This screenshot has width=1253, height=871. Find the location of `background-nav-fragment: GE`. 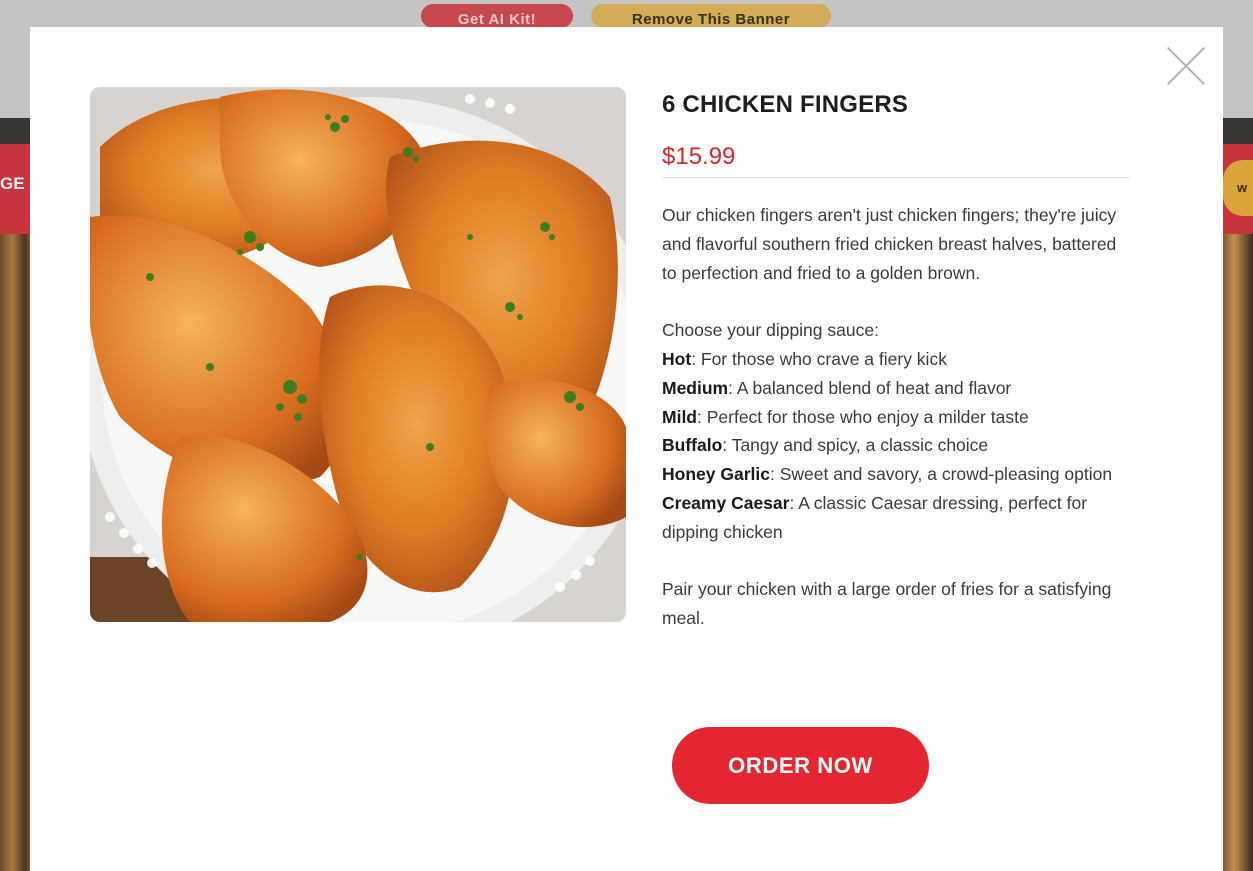

background-nav-fragment: GE is located at coordinates (12, 183).